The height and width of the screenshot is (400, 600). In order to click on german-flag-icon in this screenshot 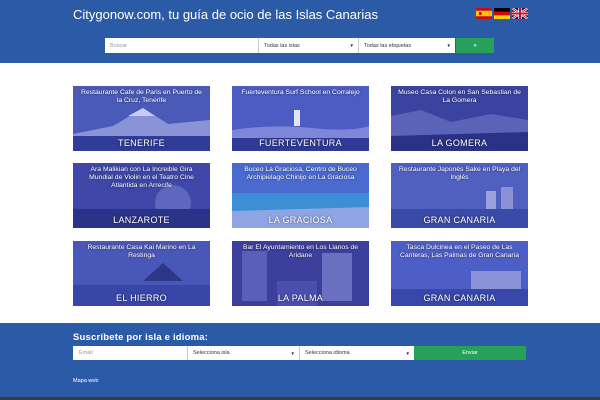, I will do `click(502, 13)`.